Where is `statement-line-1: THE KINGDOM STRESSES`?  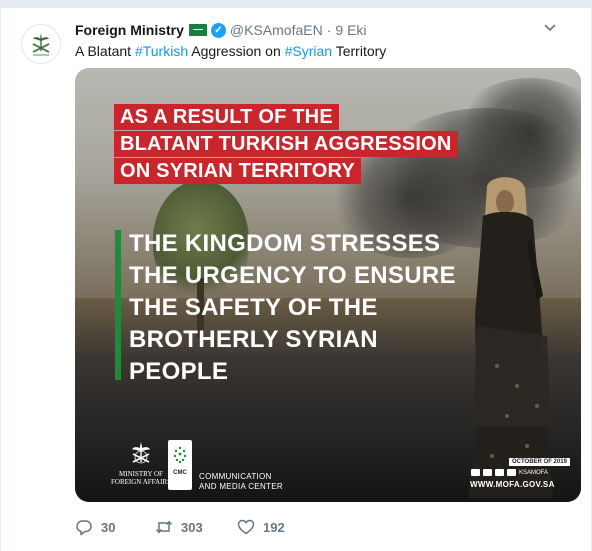 statement-line-1: THE KINGDOM STRESSES is located at coordinates (285, 243).